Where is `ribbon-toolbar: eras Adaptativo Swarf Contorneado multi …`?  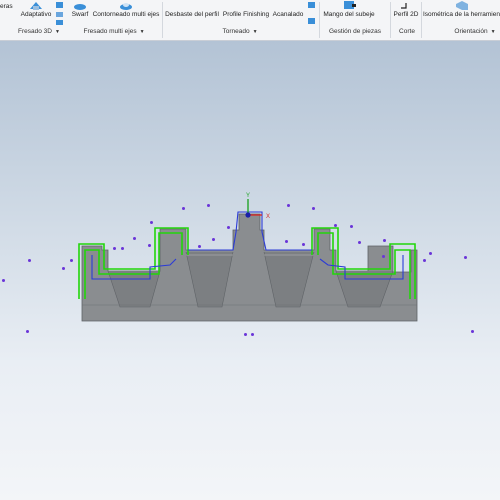 ribbon-toolbar: eras Adaptativo Swarf Contorneado multi … is located at coordinates (250, 20).